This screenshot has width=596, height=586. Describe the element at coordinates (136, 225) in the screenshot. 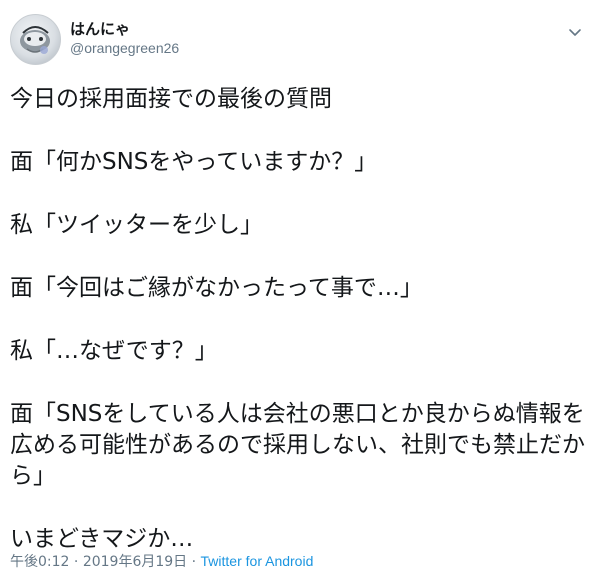

I see `tweet-line: 私「ツイッターを少し」` at that location.